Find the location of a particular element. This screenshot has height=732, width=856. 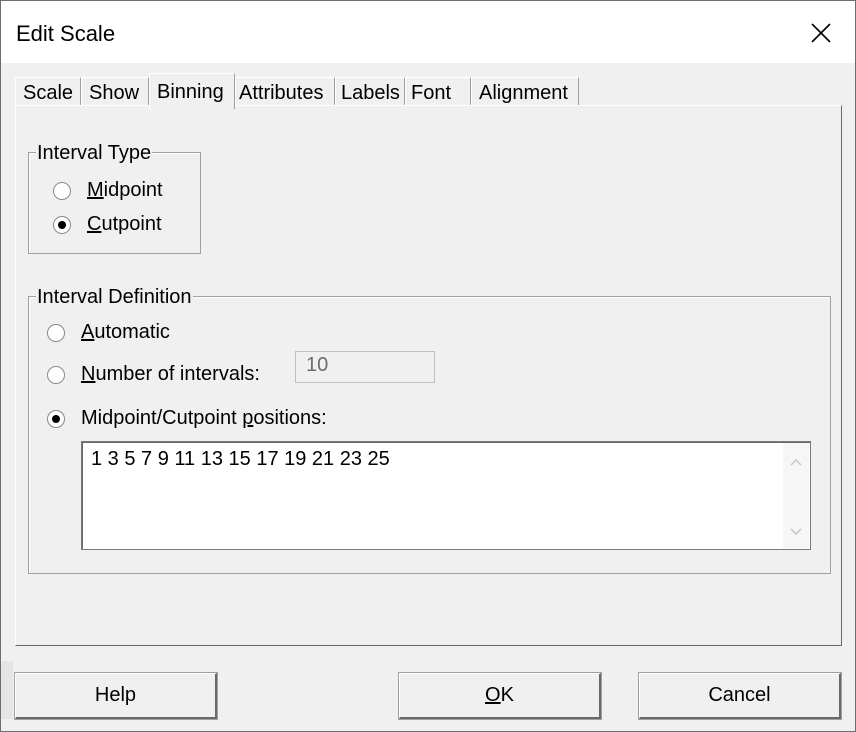

number-of-intervals-radio: Number of intervals: is located at coordinates (153, 374).